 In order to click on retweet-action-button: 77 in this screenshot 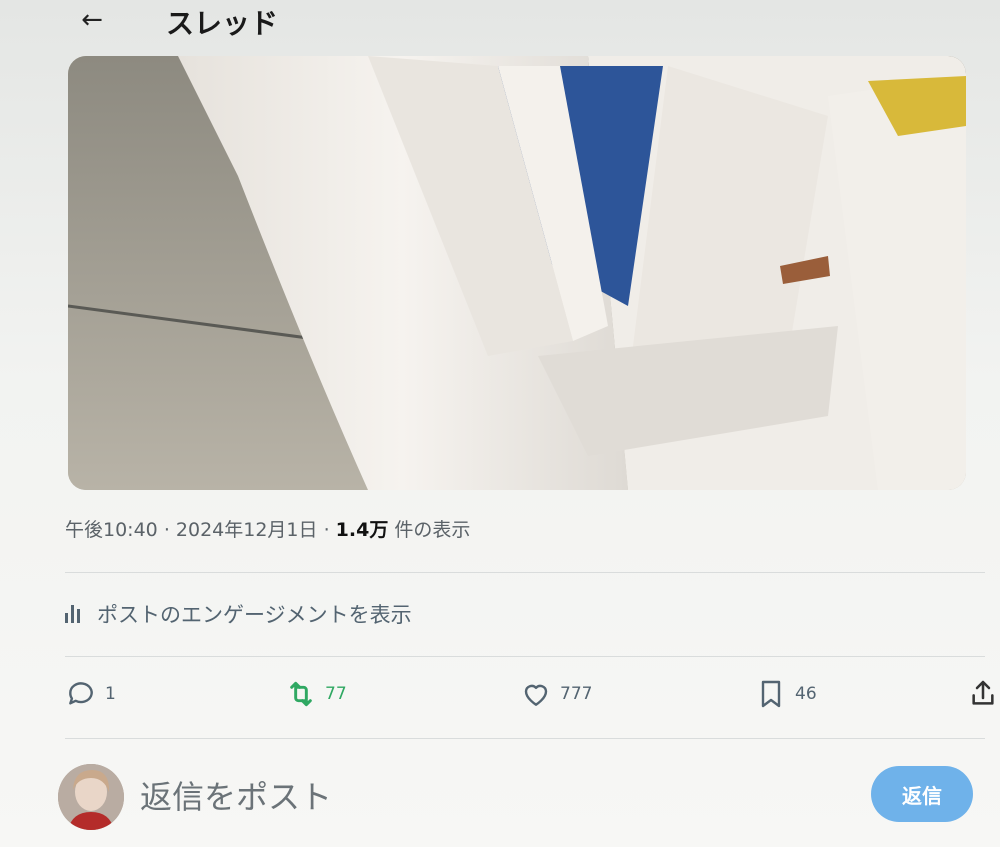, I will do `click(316, 694)`.